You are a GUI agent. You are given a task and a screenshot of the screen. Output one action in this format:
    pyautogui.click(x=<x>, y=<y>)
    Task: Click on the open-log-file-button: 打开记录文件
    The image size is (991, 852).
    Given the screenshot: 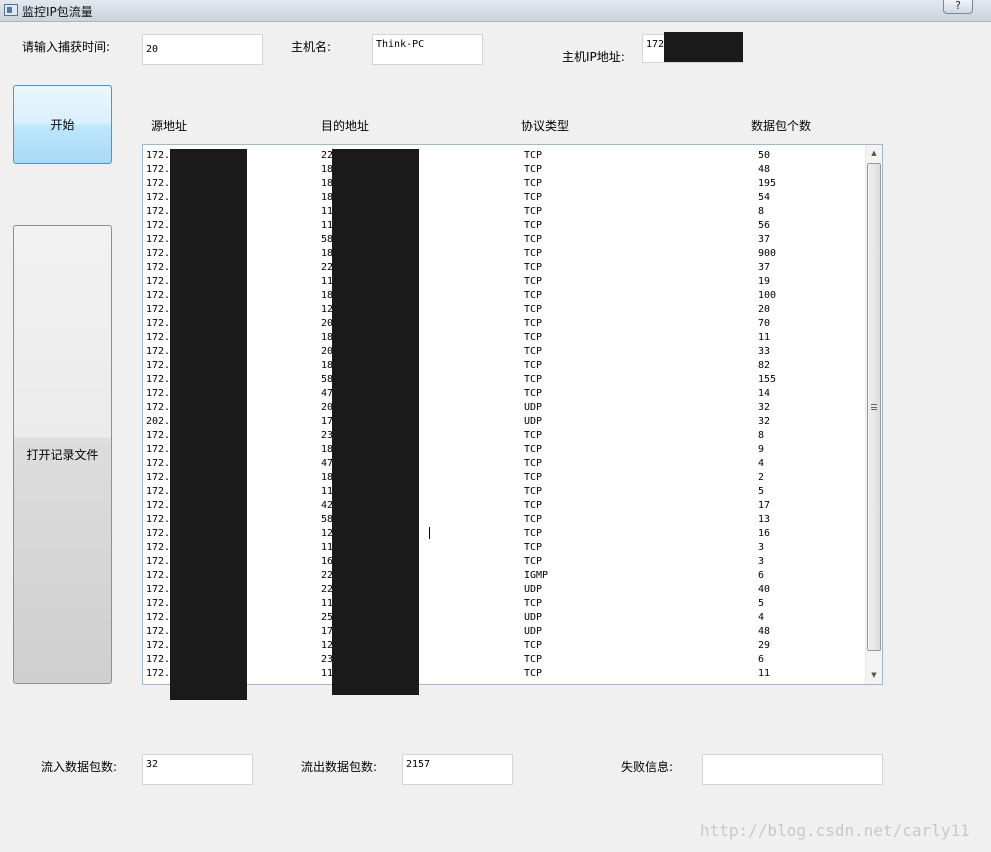 What is the action you would take?
    pyautogui.click(x=62, y=454)
    